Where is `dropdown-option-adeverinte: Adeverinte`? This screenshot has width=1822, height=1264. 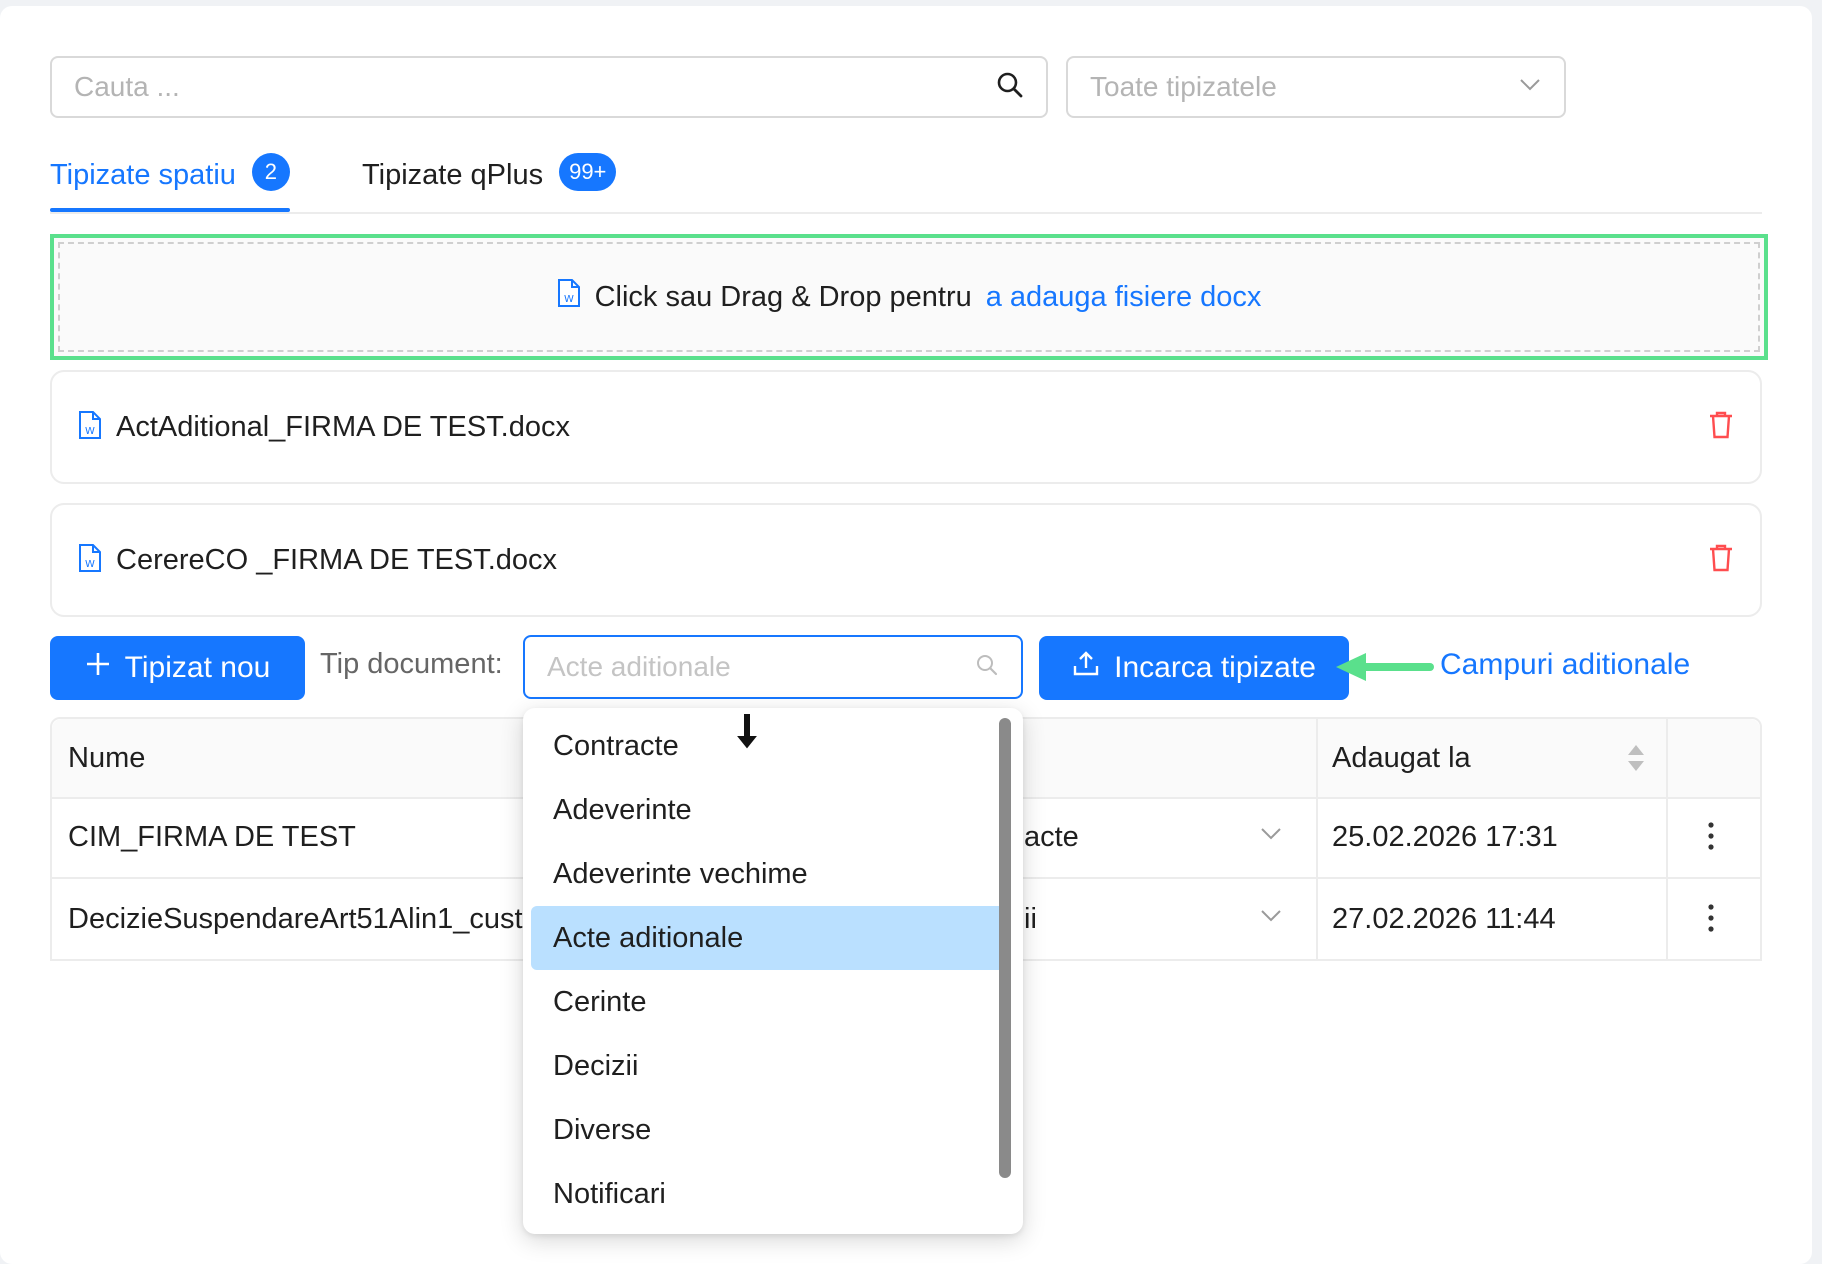 dropdown-option-adeverinte: Adeverinte is located at coordinates (769, 810).